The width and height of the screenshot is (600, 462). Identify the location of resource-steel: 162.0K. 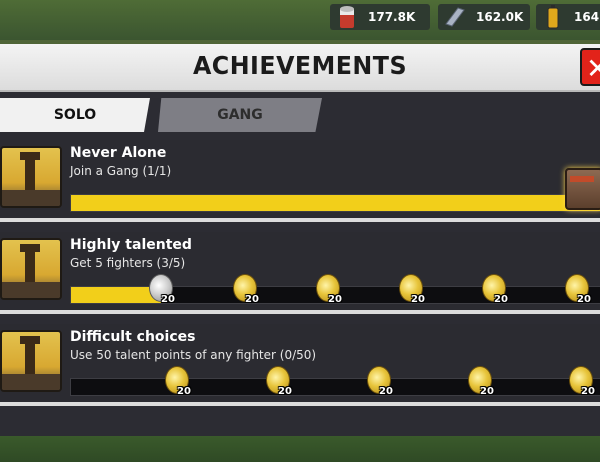
(484, 17).